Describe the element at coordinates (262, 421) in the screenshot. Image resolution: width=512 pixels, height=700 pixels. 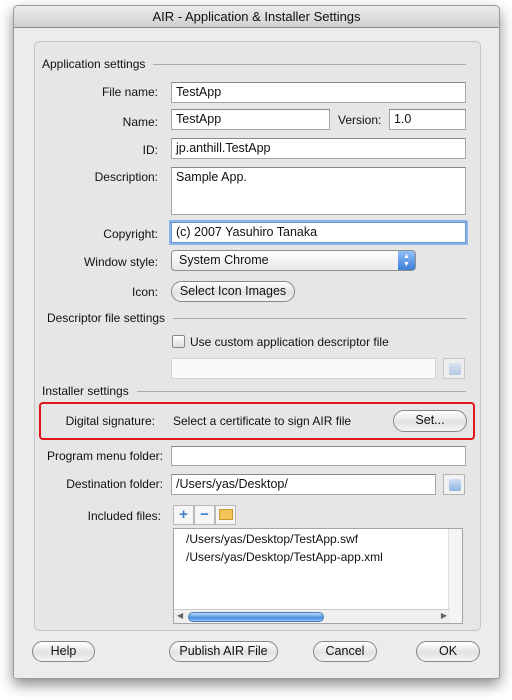
I see `digital-signature-status: Select a certificate to sign AIR file` at that location.